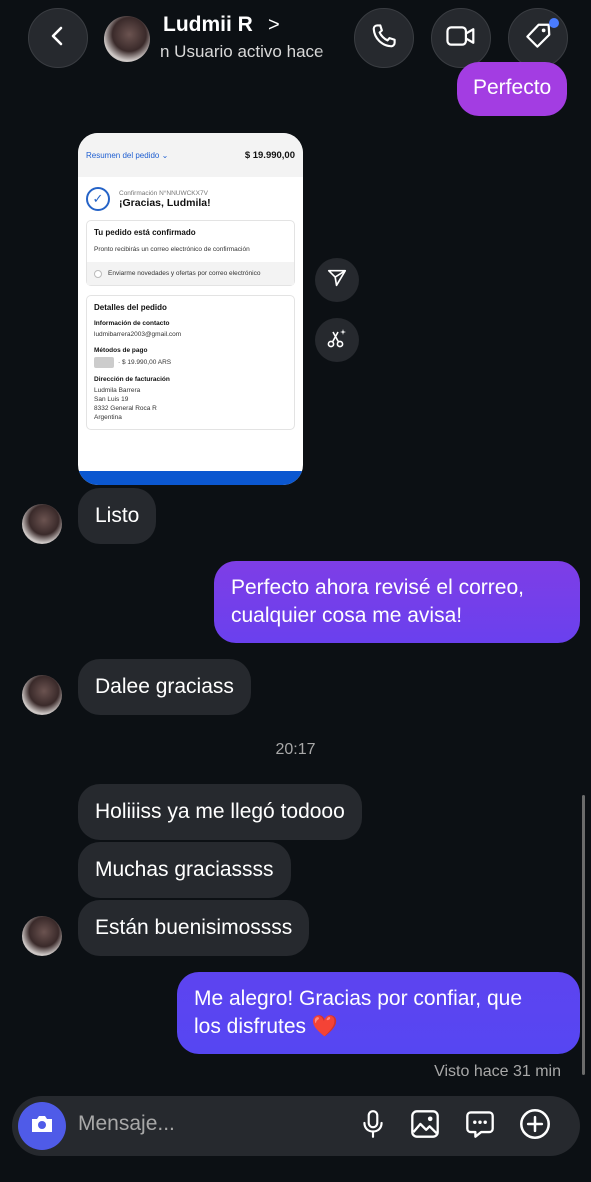 The width and height of the screenshot is (591, 1182). What do you see at coordinates (104, 362) in the screenshot?
I see `card-icon` at bounding box center [104, 362].